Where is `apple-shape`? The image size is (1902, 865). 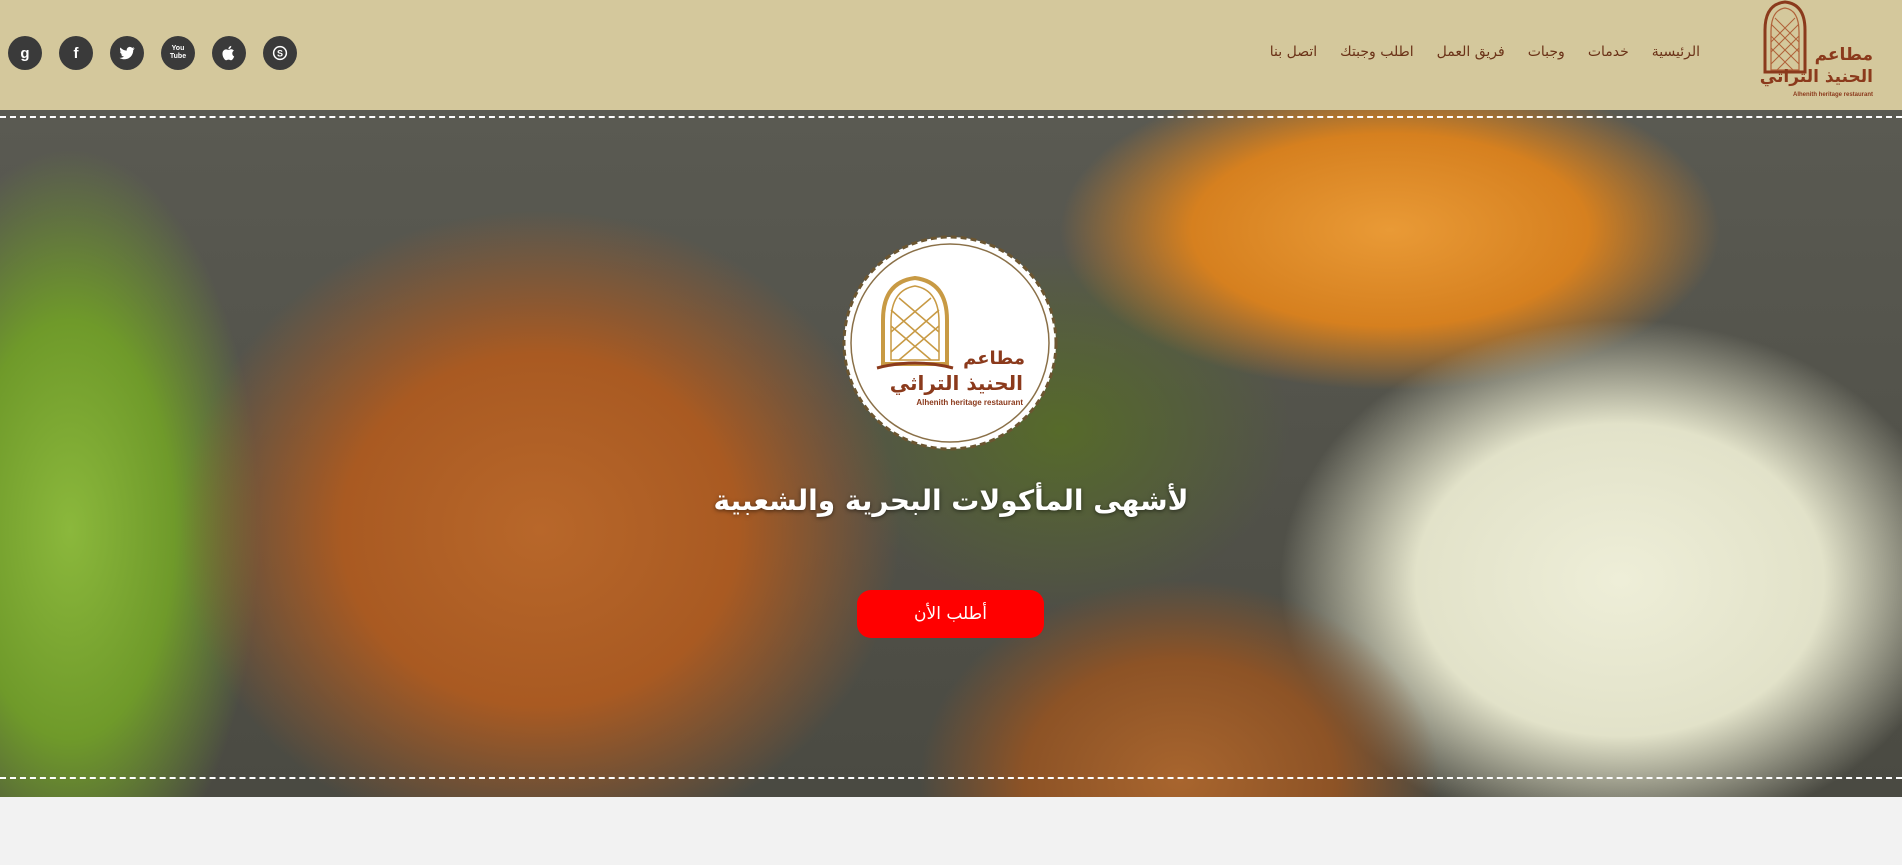 apple-shape is located at coordinates (228, 53).